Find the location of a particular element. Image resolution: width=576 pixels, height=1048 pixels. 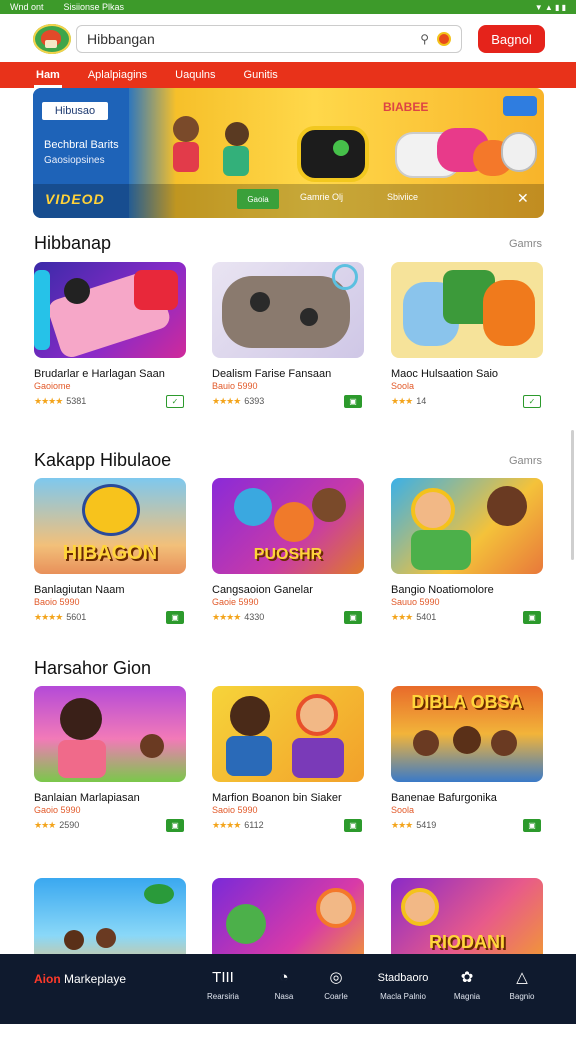

bottom-nav-item-store: Stadbaoro Macla Palnio is located at coordinates (403, 984).